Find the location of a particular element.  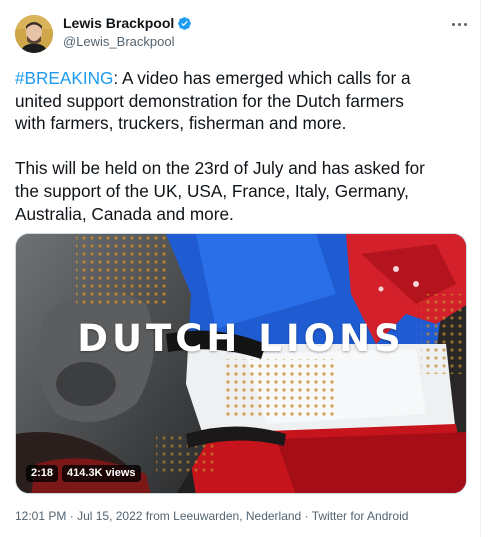

author-display-name: Lewis Brackpool is located at coordinates (118, 23).